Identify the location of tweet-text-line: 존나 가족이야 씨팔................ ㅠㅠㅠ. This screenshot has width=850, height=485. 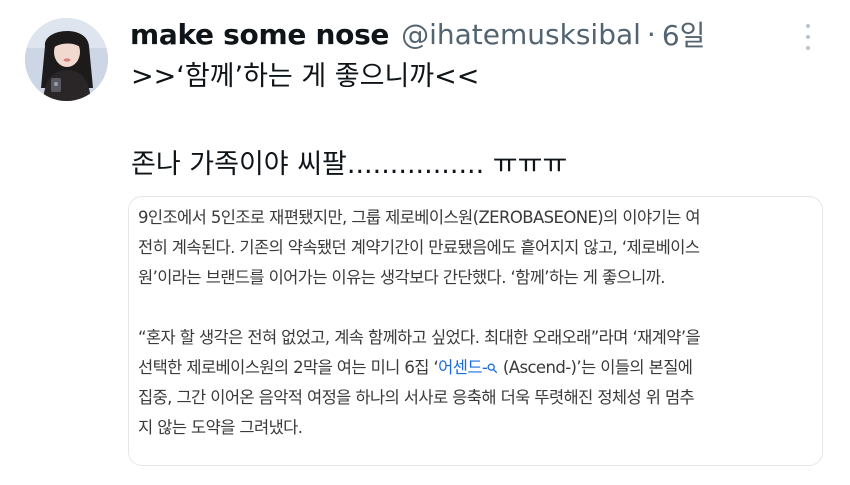
(349, 164).